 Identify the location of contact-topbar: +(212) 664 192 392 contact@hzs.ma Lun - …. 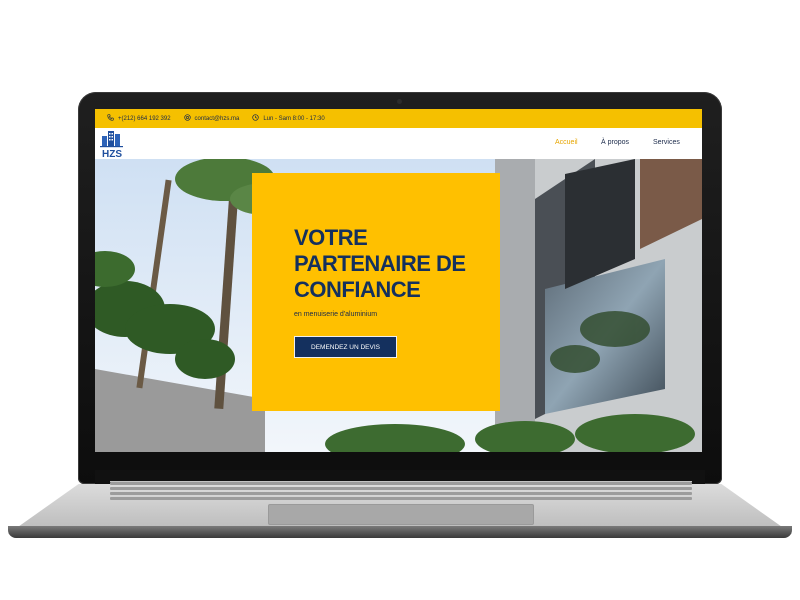
(398, 118).